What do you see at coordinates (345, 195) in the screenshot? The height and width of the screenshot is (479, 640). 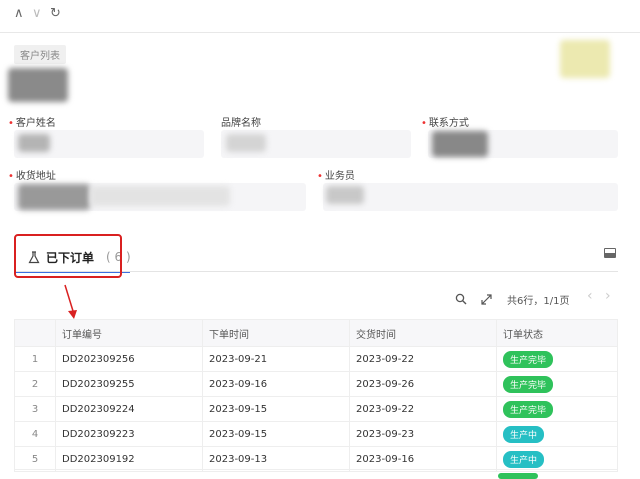 I see `redacted-salesperson` at bounding box center [345, 195].